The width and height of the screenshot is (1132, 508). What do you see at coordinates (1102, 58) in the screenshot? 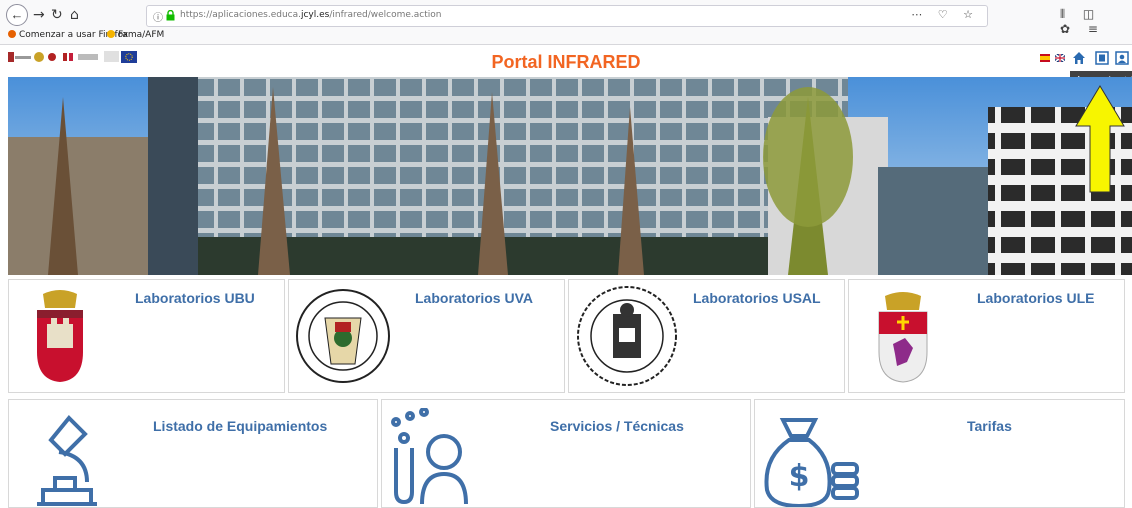
I see `portal-access-icon` at bounding box center [1102, 58].